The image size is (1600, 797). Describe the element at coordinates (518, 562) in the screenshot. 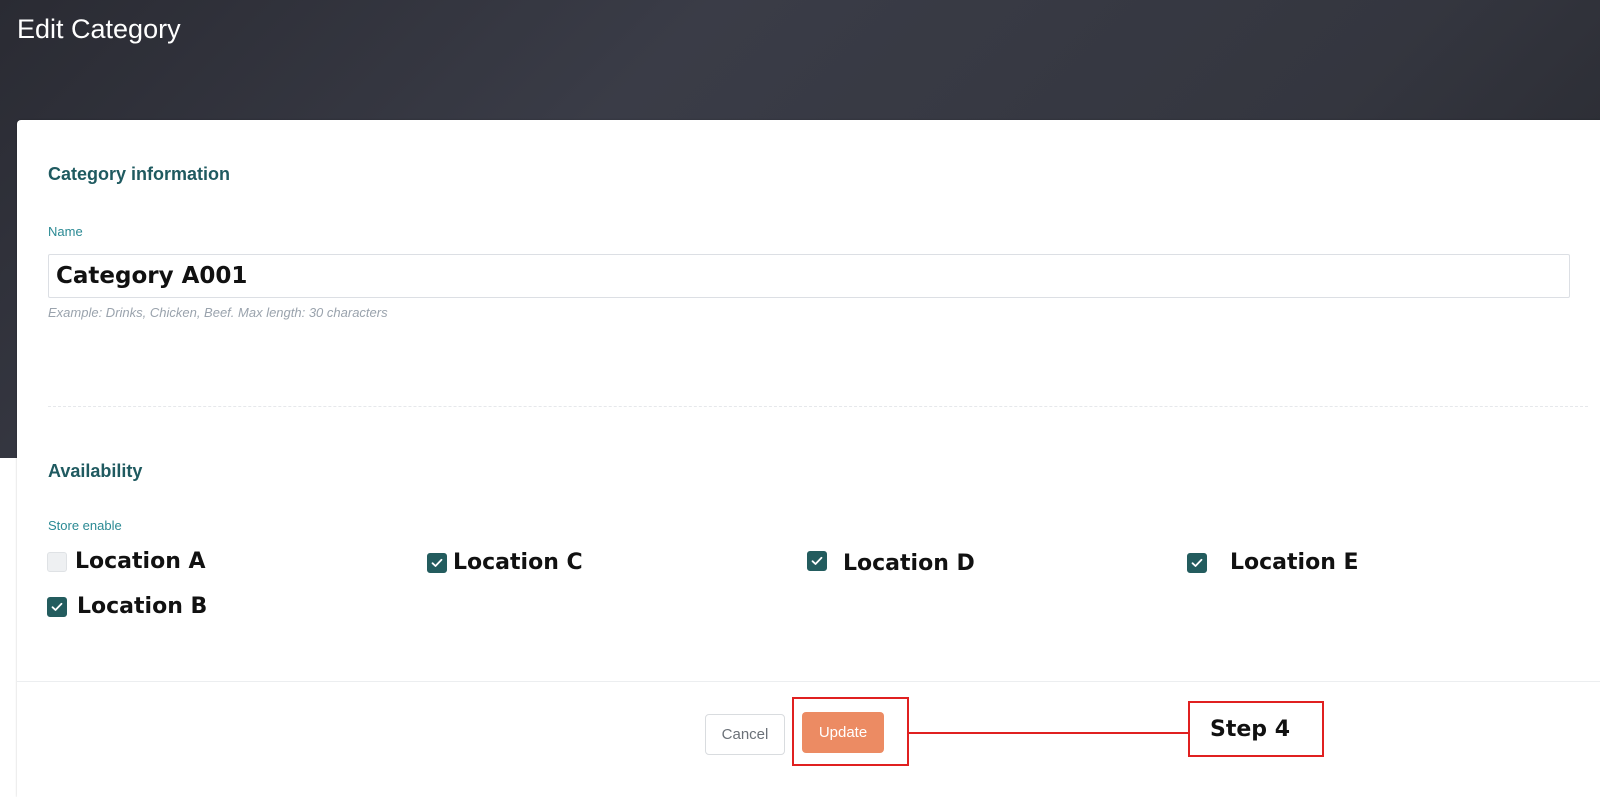

I see `location-c-label: Location C` at that location.